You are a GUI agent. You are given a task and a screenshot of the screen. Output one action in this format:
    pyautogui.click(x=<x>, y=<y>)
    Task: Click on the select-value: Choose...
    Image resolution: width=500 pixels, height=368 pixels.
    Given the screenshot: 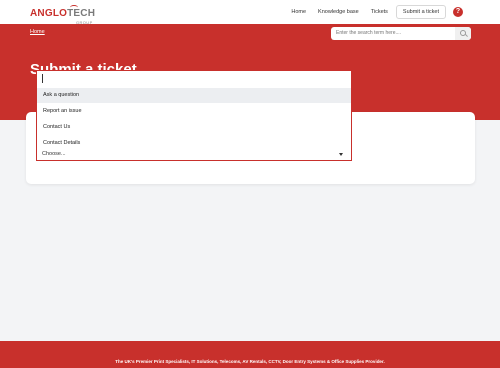 What is the action you would take?
    pyautogui.click(x=54, y=154)
    